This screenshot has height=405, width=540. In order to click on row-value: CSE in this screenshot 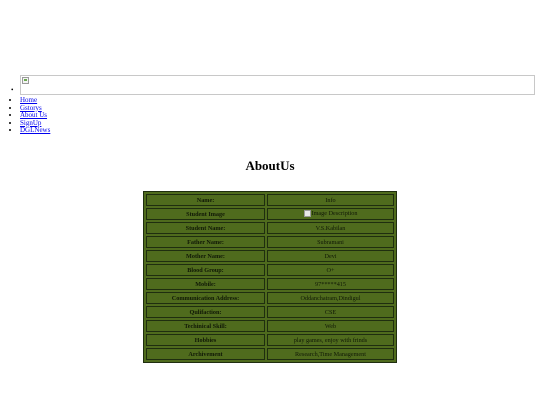, I will do `click(330, 312)`.